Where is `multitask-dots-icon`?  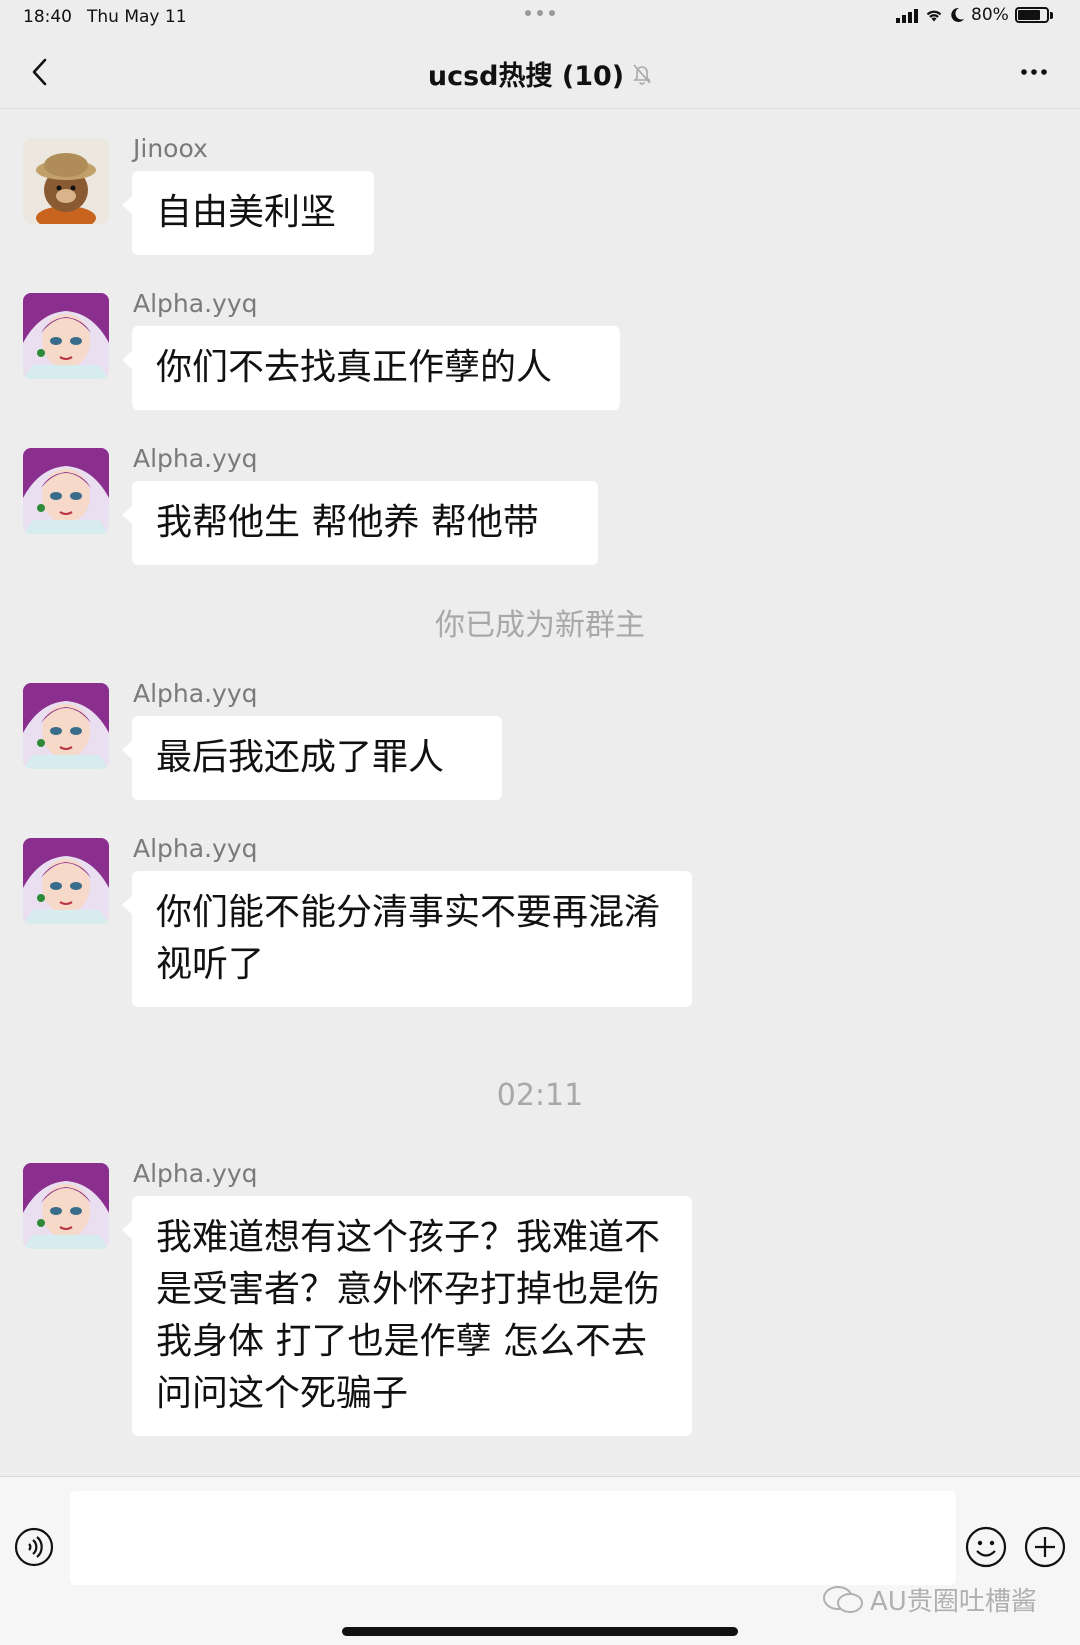 multitask-dots-icon is located at coordinates (540, 13).